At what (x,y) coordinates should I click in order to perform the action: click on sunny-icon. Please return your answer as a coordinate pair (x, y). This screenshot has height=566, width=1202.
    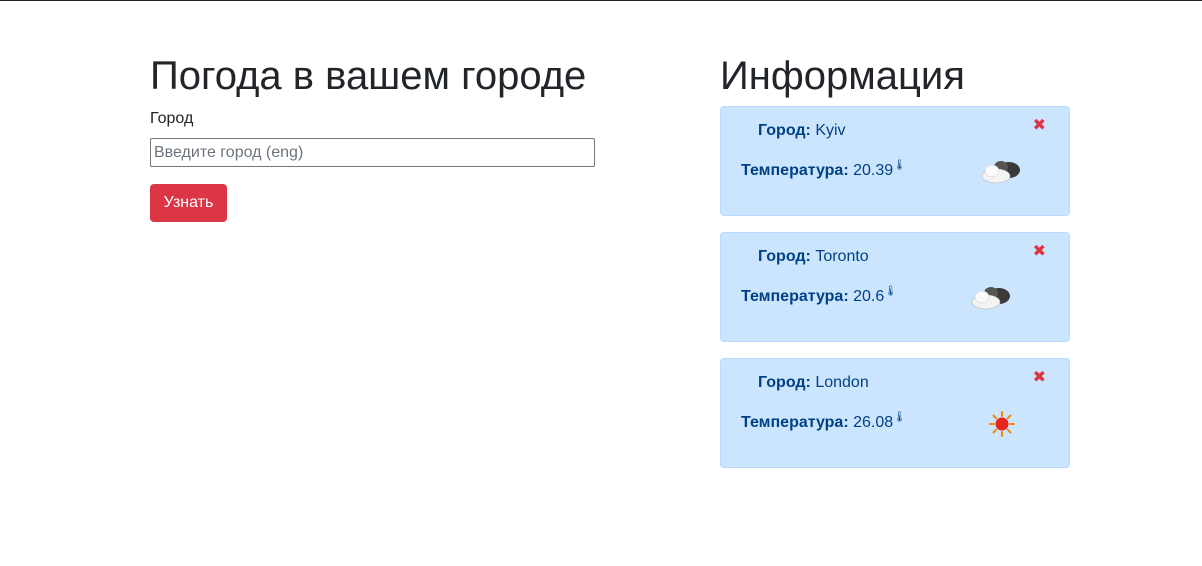
    Looking at the image, I should click on (1002, 424).